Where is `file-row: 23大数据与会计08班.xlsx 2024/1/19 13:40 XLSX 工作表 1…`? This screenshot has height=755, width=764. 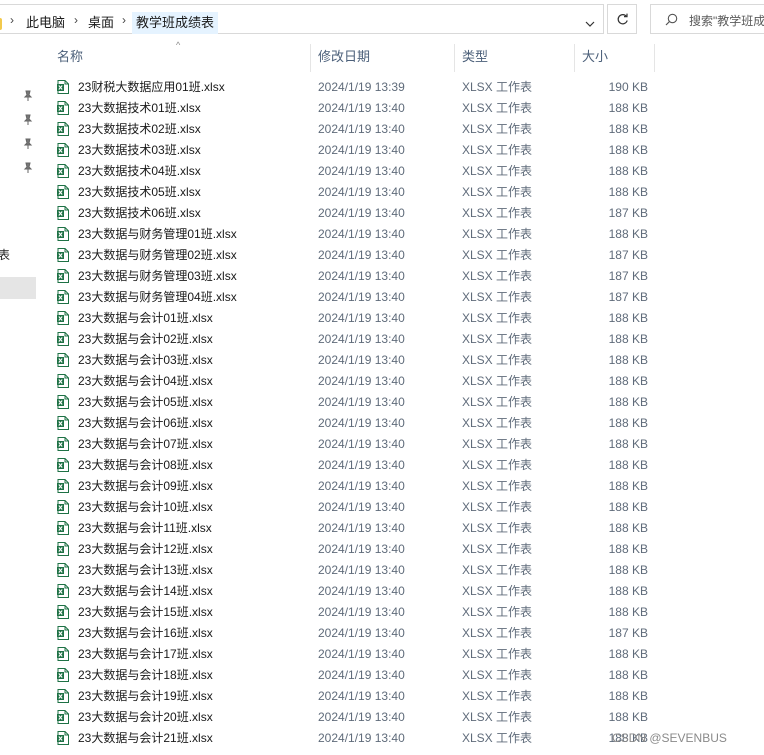
file-row: 23大数据与会计08班.xlsx 2024/1/19 13:40 XLSX 工作表 1… is located at coordinates (406, 465).